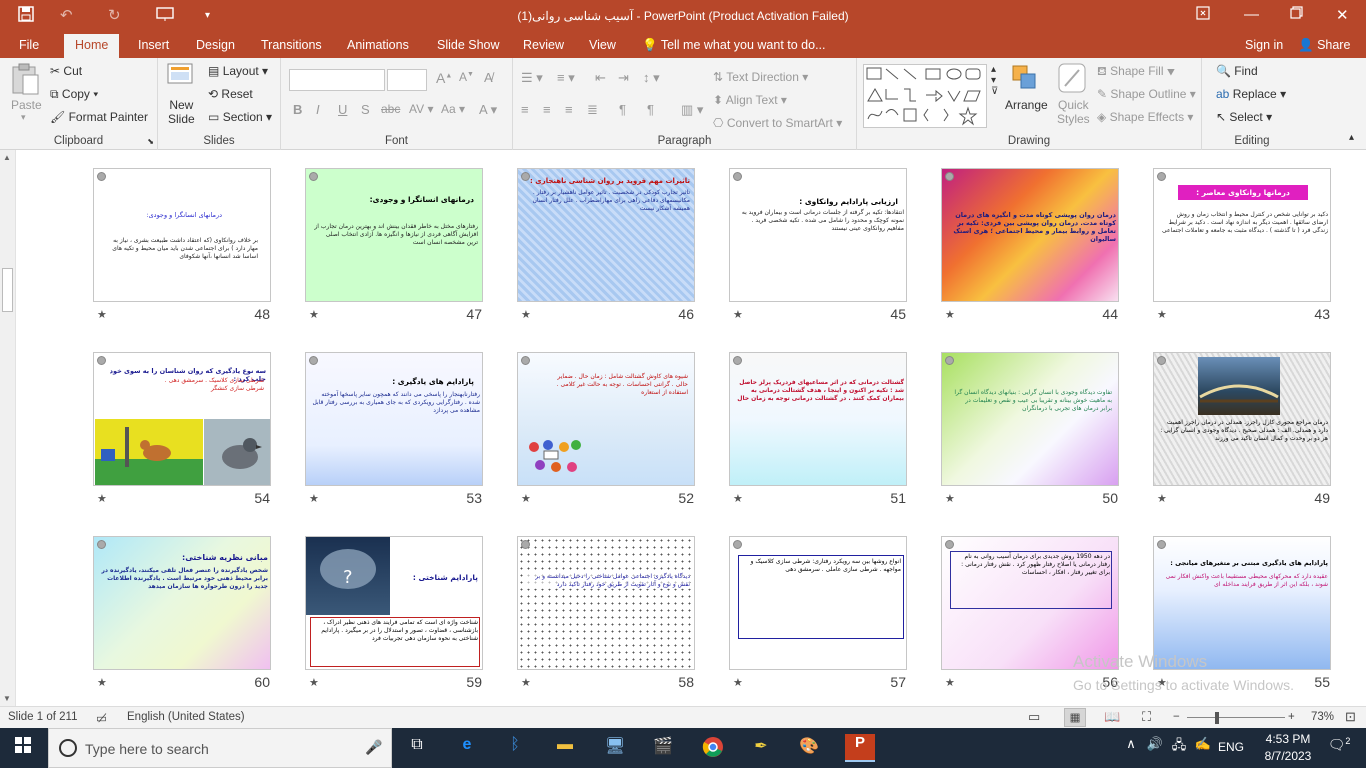  What do you see at coordinates (444, 78) in the screenshot?
I see `grow-font-icon: A▲` at bounding box center [444, 78].